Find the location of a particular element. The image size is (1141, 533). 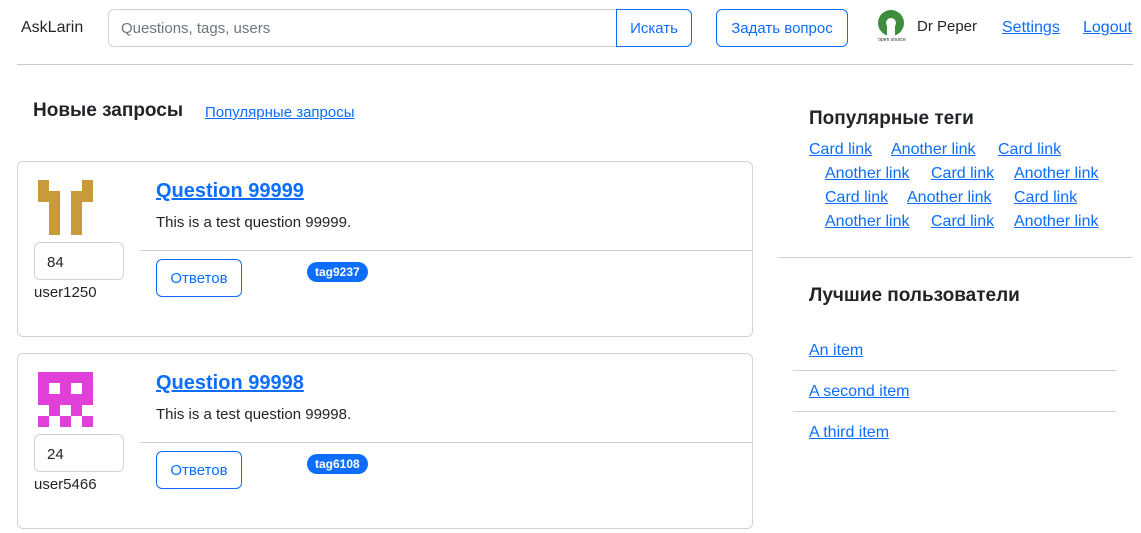

popular-tags-title: Популярные теги is located at coordinates (891, 118).